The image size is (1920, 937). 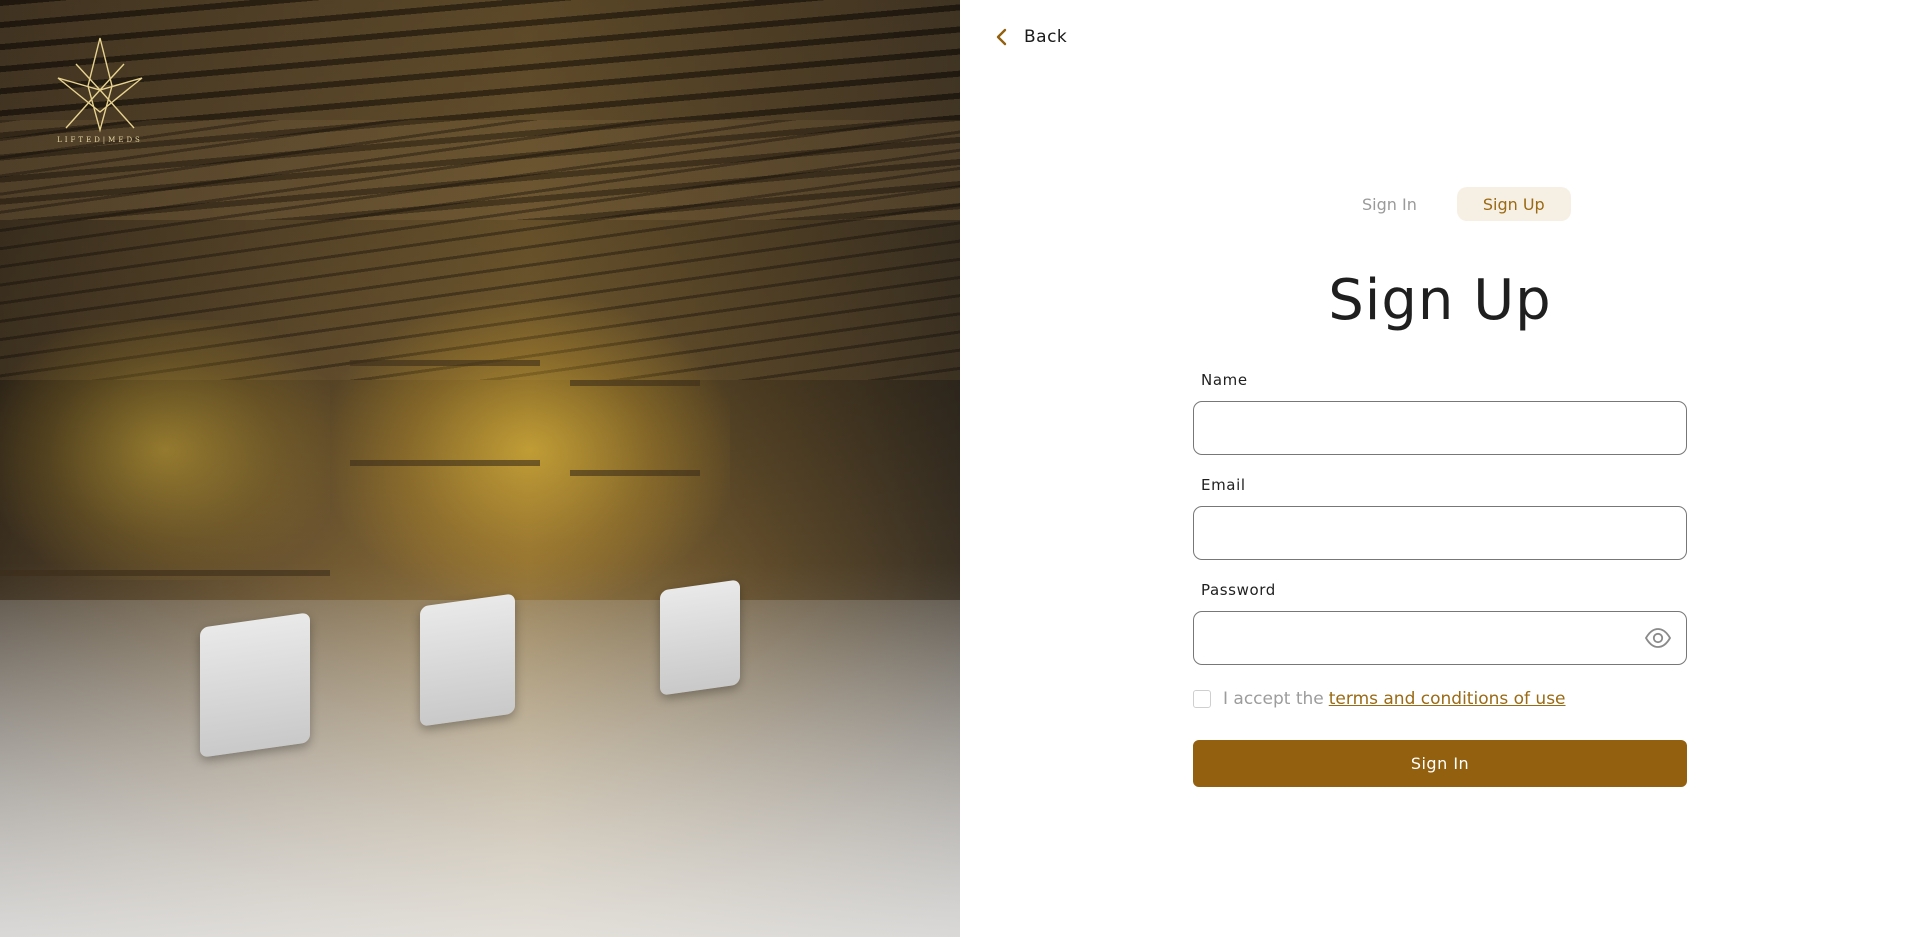 I want to click on page-title: Sign Up, so click(x=1440, y=300).